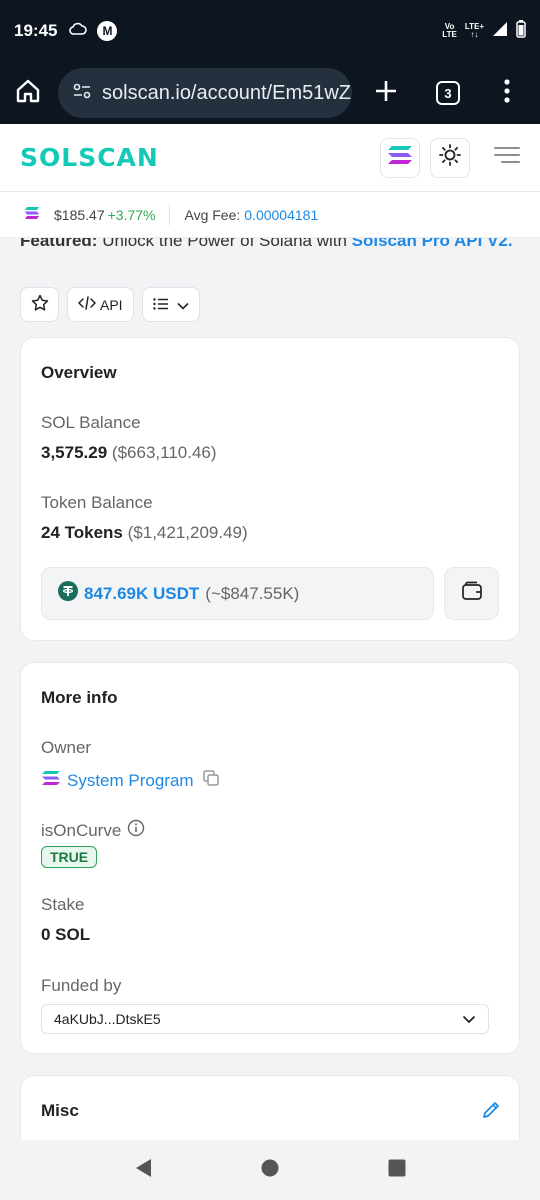 Image resolution: width=540 pixels, height=1200 pixels. I want to click on token-amount-usd: (~$847.55K), so click(252, 593).